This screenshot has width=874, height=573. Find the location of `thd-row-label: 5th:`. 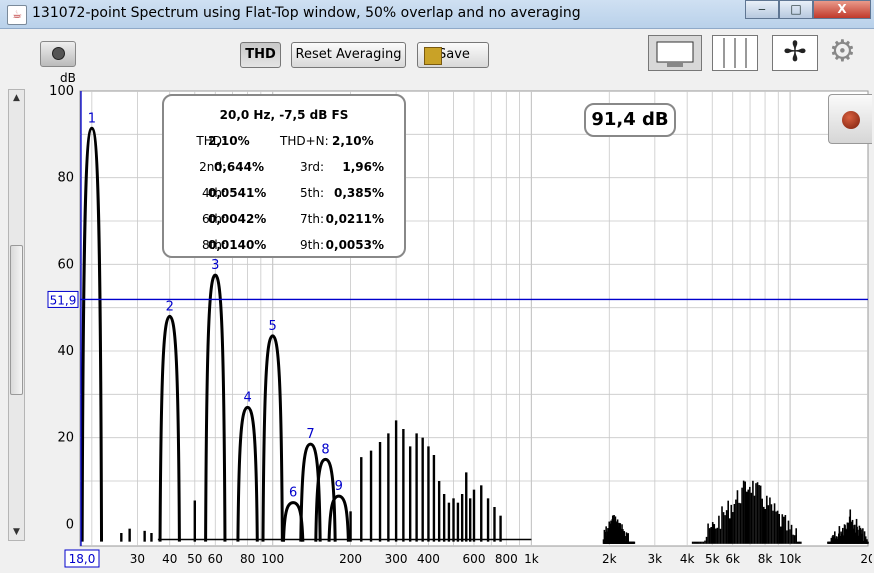

thd-row-label: 5th: is located at coordinates (312, 193).